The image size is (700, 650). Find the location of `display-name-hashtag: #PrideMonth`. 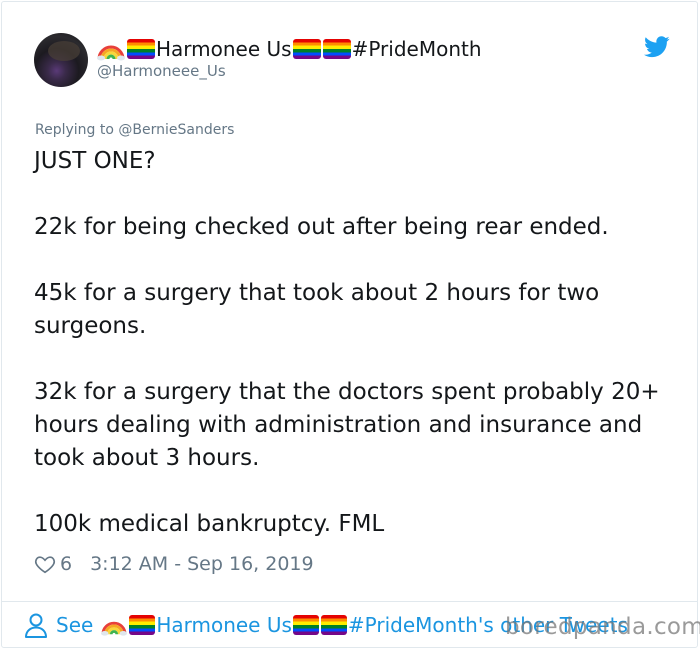

display-name-hashtag: #PrideMonth is located at coordinates (416, 49).